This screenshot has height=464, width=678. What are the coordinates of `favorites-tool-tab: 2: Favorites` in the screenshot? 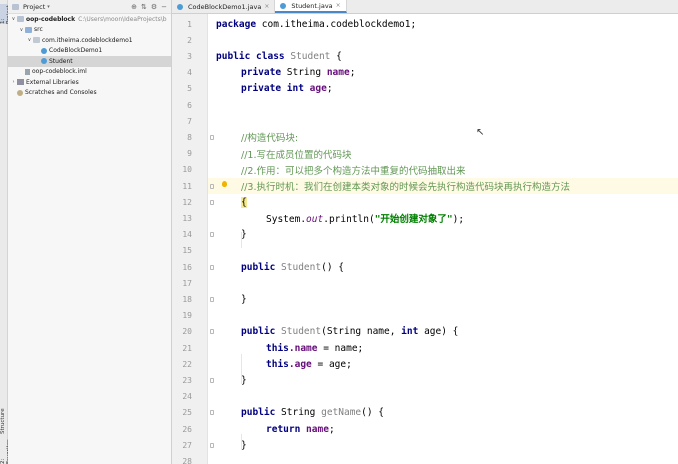 It's located at (6, 450).